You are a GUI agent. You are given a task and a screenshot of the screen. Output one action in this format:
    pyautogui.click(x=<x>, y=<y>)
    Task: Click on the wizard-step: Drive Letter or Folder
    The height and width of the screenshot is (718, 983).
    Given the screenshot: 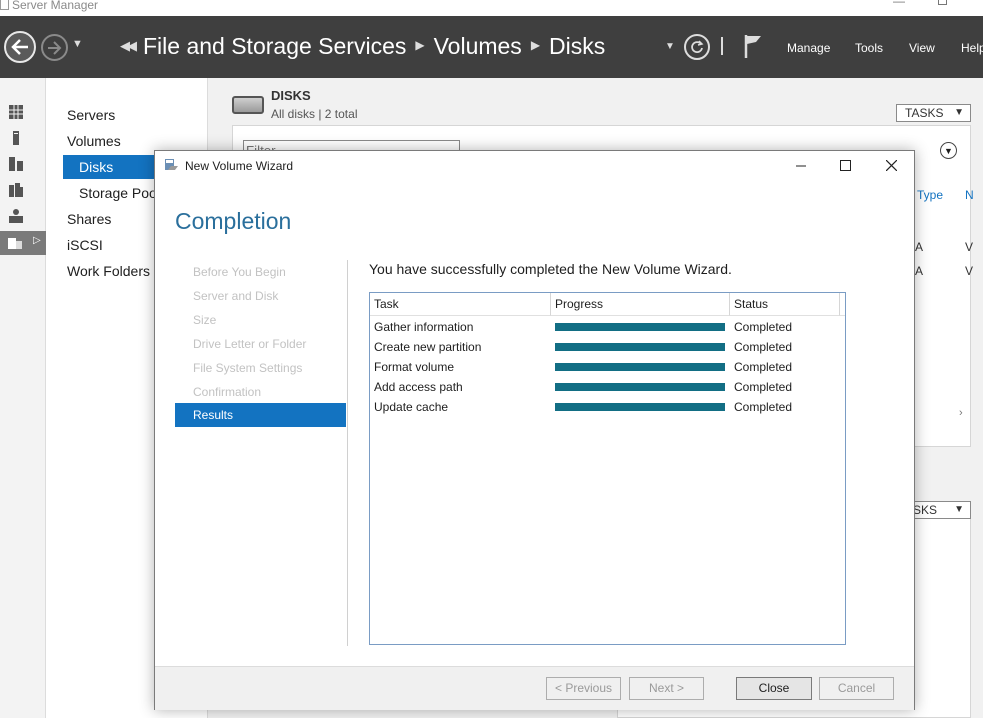 What is the action you would take?
    pyautogui.click(x=250, y=344)
    